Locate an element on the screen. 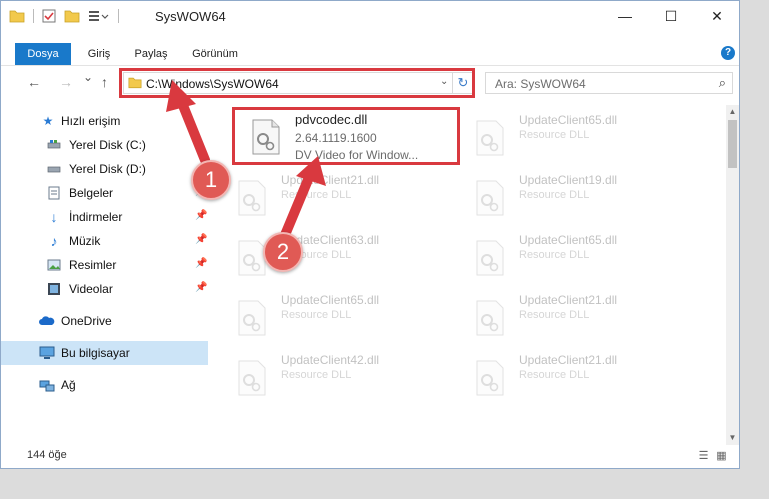 The height and width of the screenshot is (499, 769). annotation-arrows is located at coordinates (246, 160).